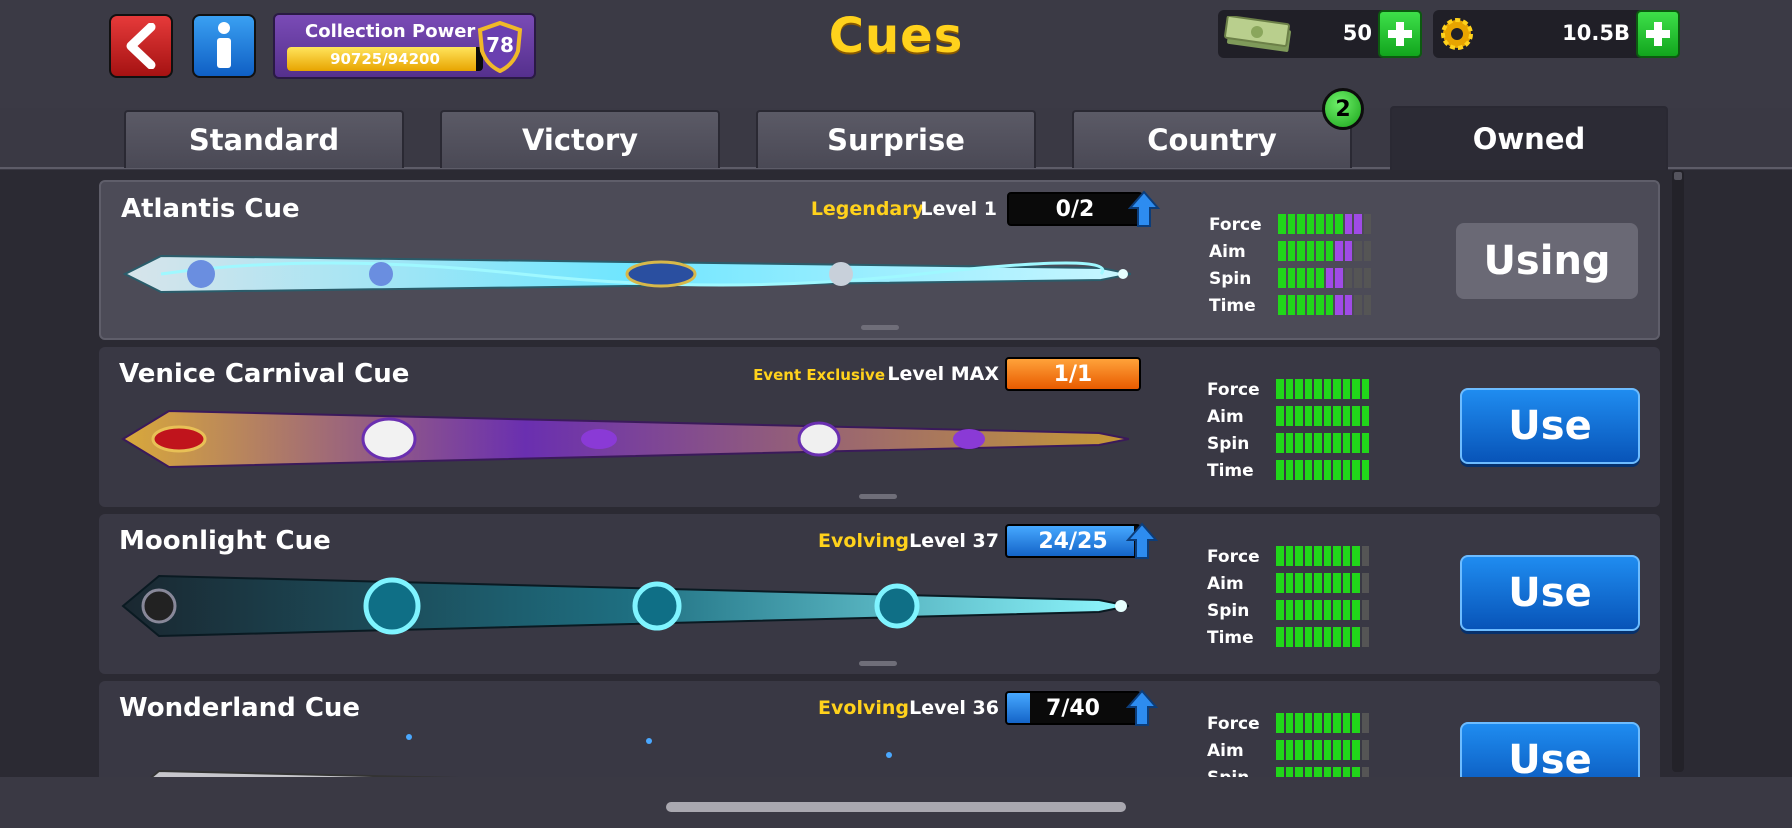 The height and width of the screenshot is (828, 1792). I want to click on stat-bar-aim, so click(1322, 416).